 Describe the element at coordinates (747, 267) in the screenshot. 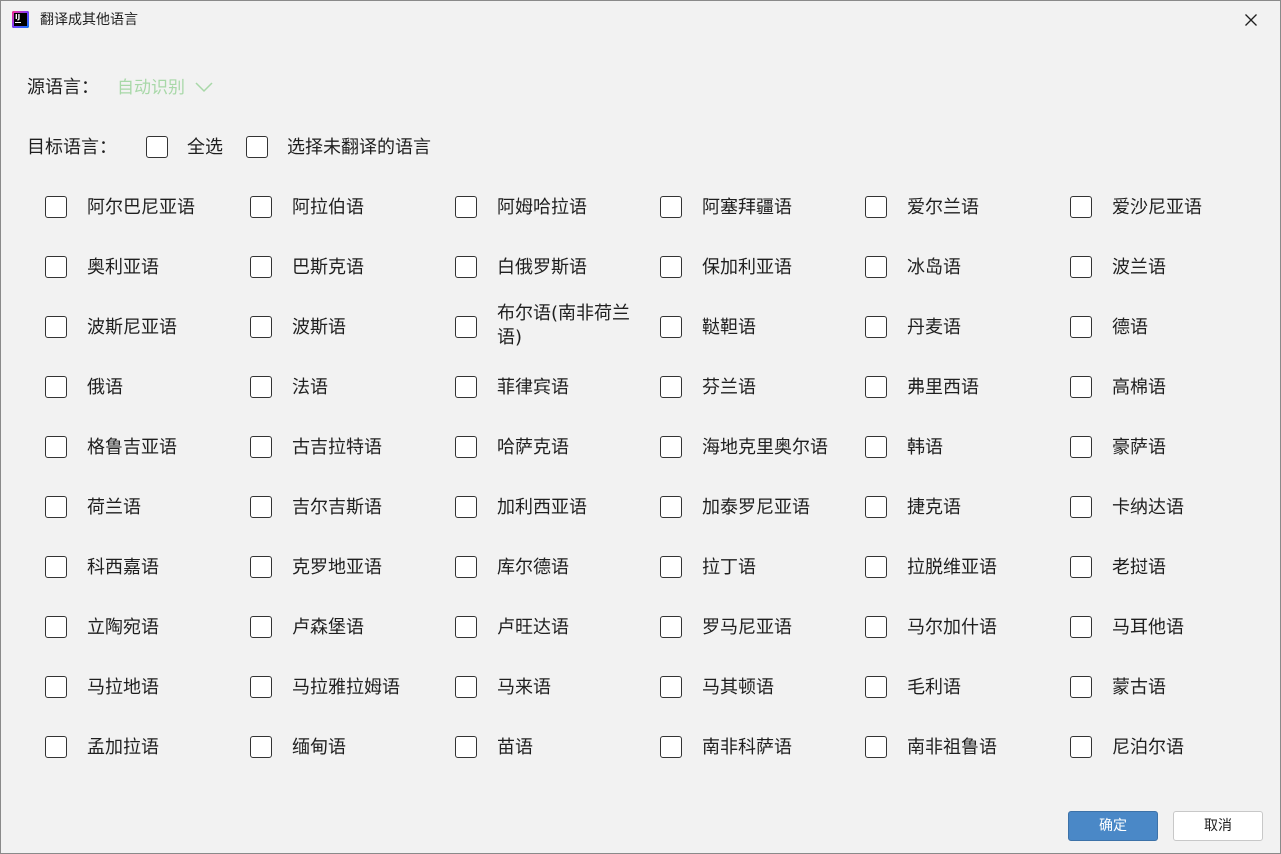

I see `language-label: 保加利亚语` at that location.